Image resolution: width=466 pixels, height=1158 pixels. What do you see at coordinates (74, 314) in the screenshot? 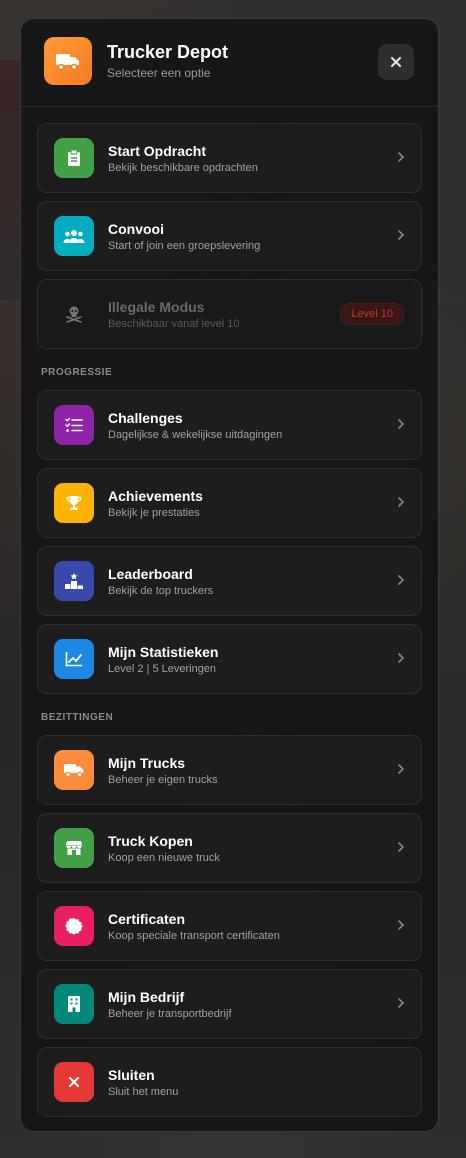
I see `skull-icon` at bounding box center [74, 314].